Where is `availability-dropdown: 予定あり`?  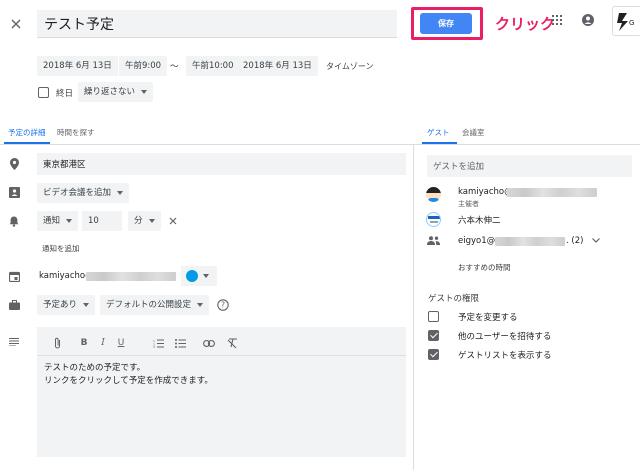
availability-dropdown: 予定あり is located at coordinates (66, 305).